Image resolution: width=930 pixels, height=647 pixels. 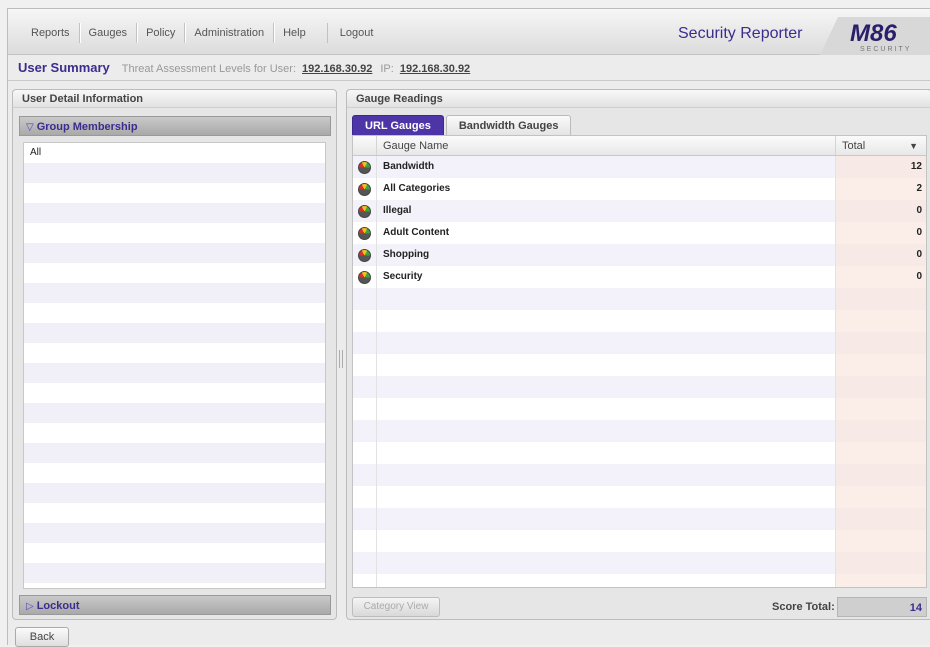 I want to click on gauge-row: Illegal 0, so click(x=639, y=211).